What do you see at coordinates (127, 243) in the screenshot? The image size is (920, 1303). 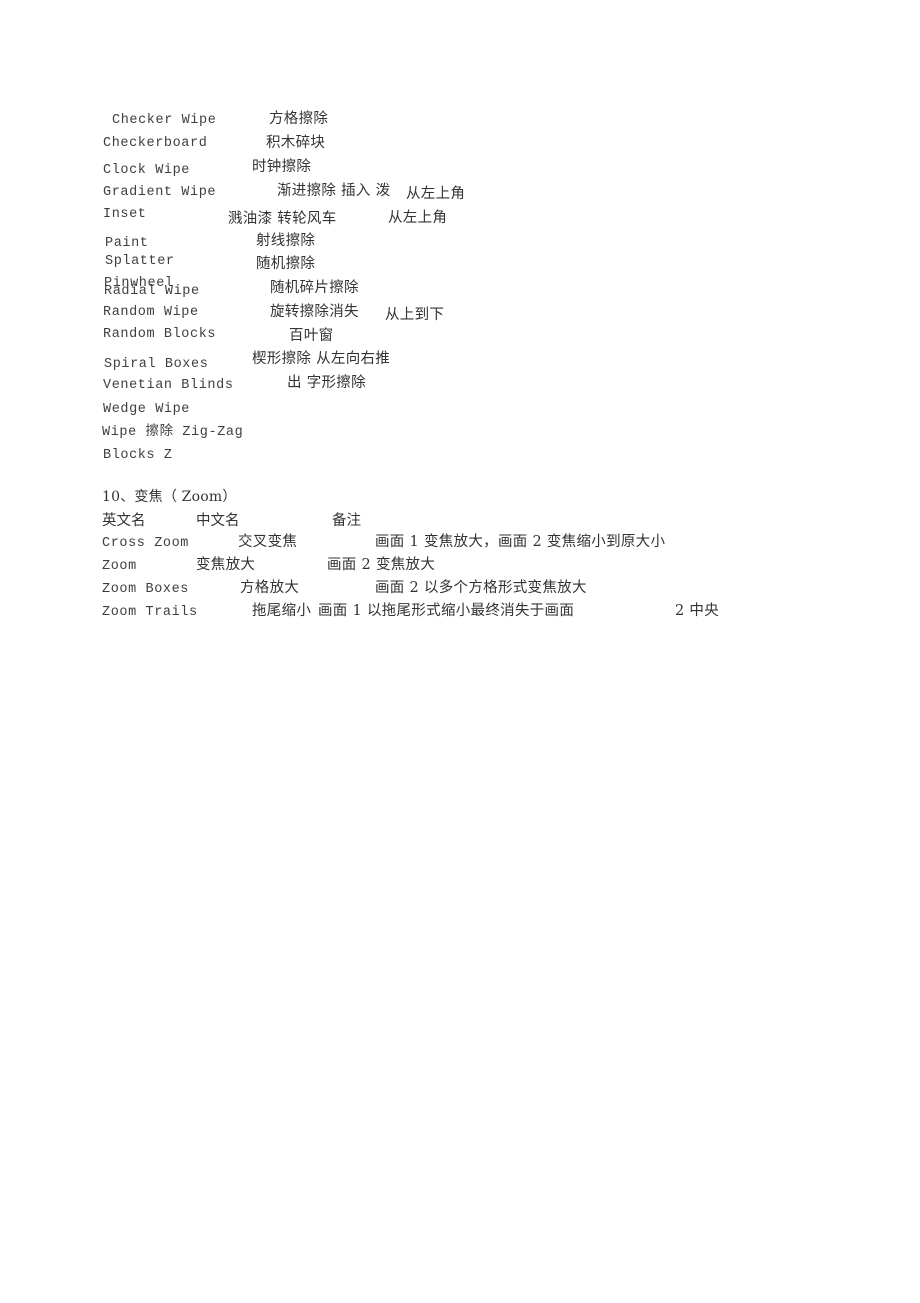 I see `transition-name-paint: Paint` at bounding box center [127, 243].